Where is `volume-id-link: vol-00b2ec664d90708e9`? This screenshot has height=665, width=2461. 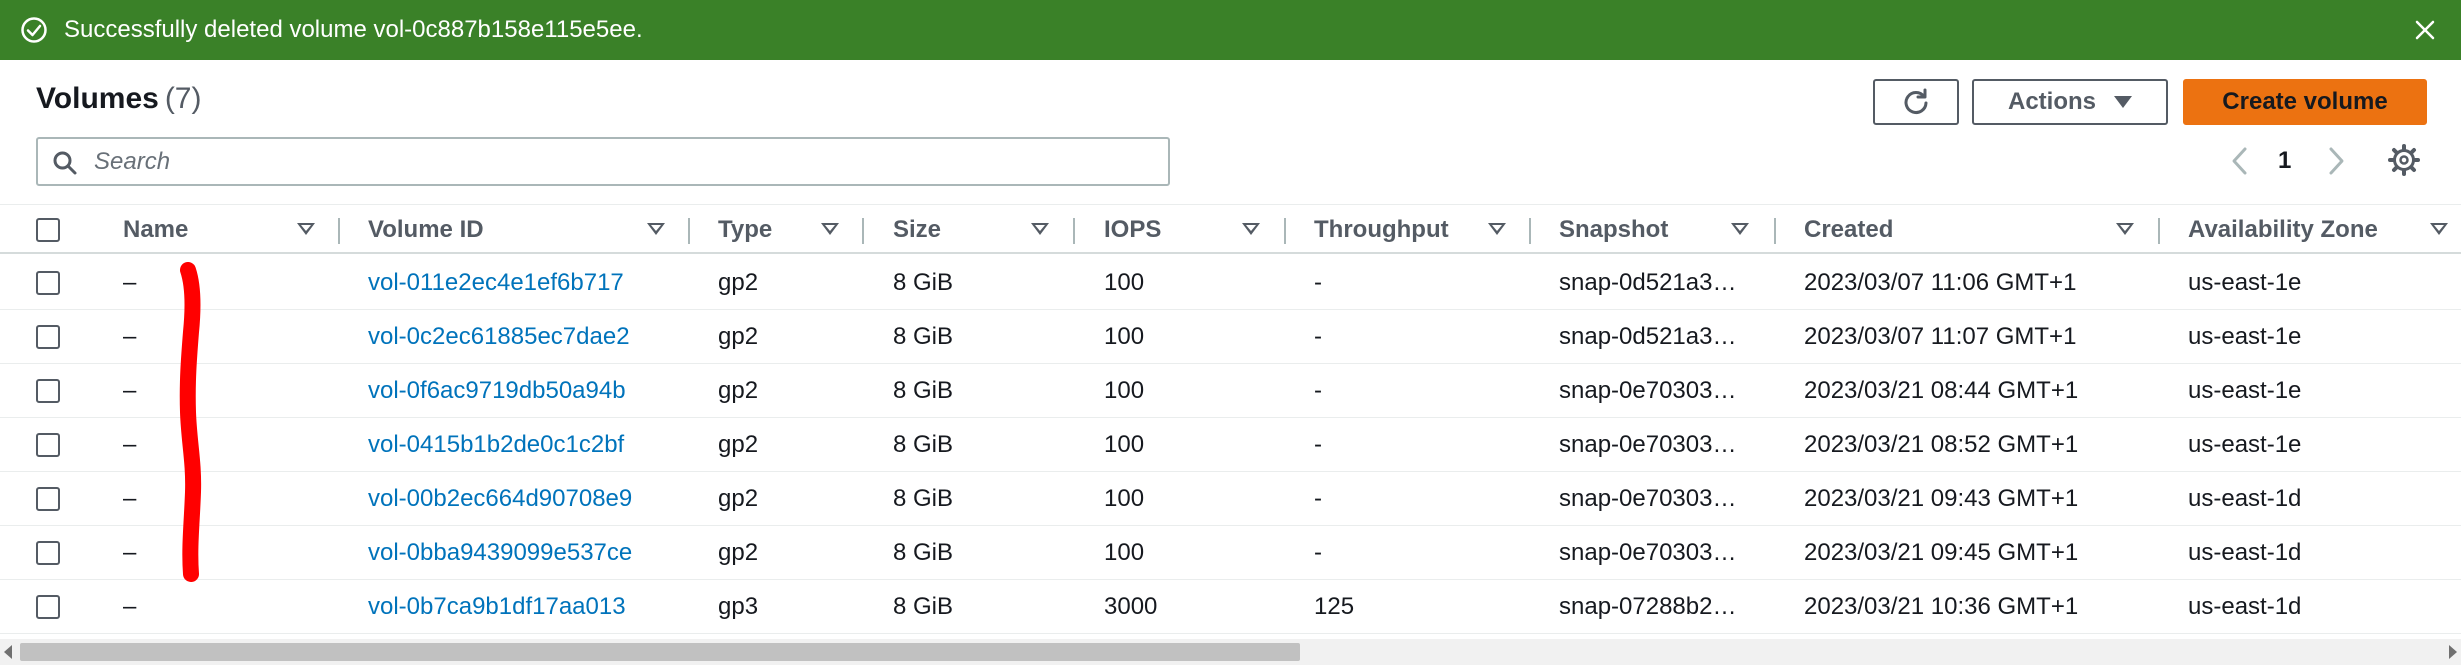 volume-id-link: vol-00b2ec664d90708e9 is located at coordinates (500, 499).